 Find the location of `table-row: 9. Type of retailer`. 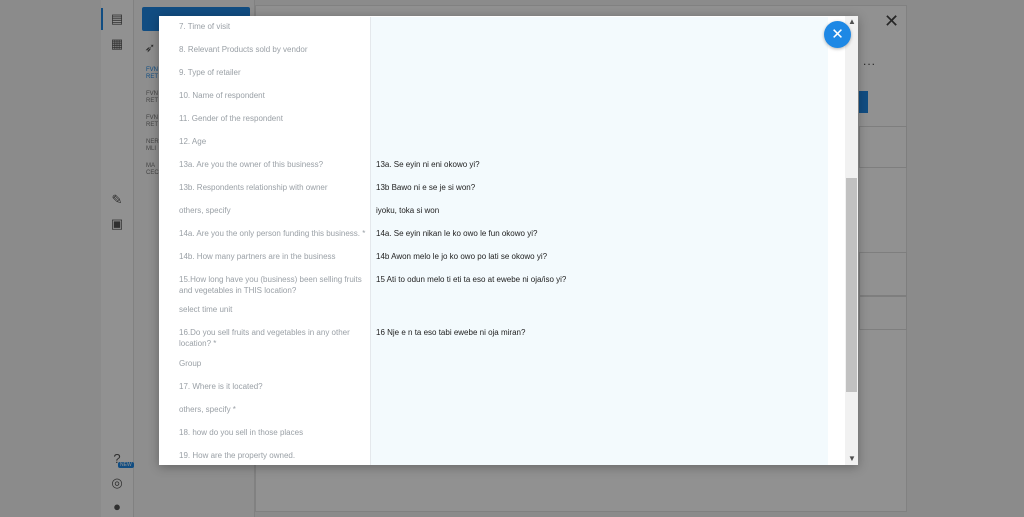

table-row: 9. Type of retailer is located at coordinates (502, 75).